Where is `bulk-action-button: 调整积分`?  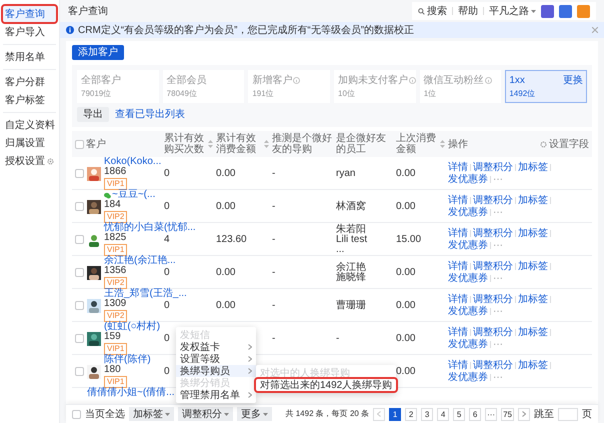
bulk-action-button: 调整积分 is located at coordinates (205, 414).